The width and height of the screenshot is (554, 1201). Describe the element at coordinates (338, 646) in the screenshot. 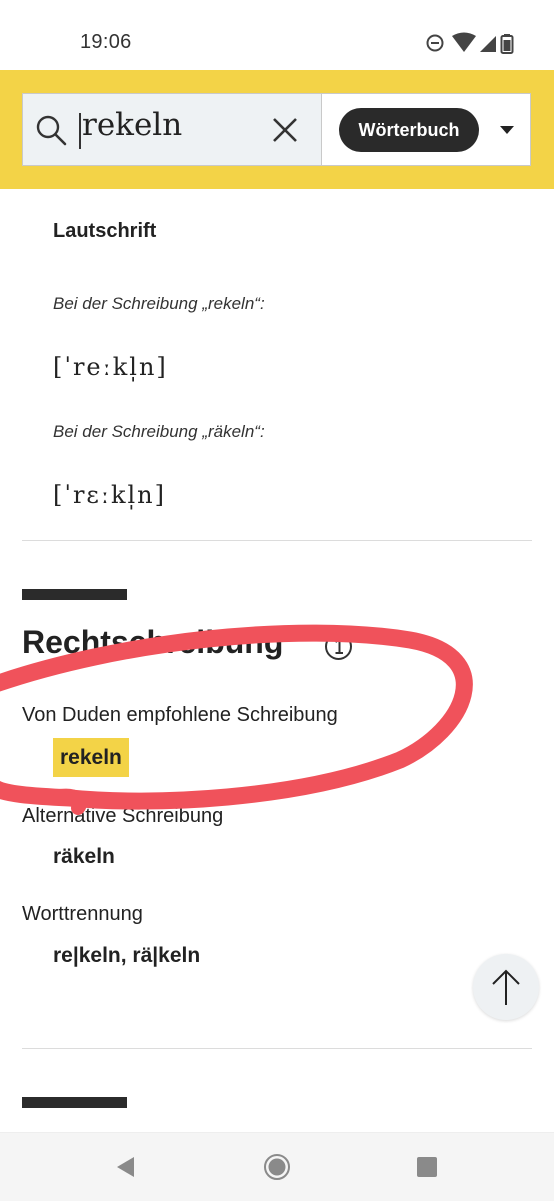

I see `info-icon` at that location.